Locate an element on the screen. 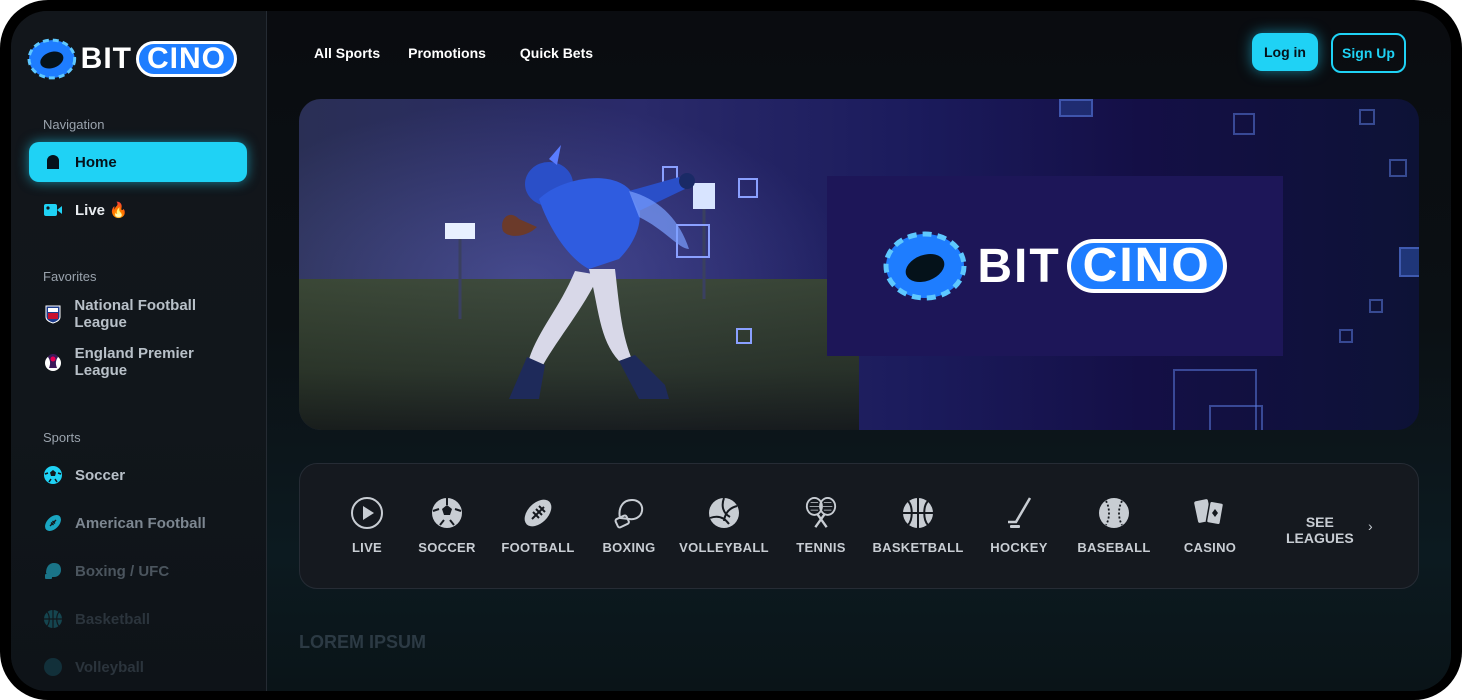  baseball-icon is located at coordinates (1114, 513).